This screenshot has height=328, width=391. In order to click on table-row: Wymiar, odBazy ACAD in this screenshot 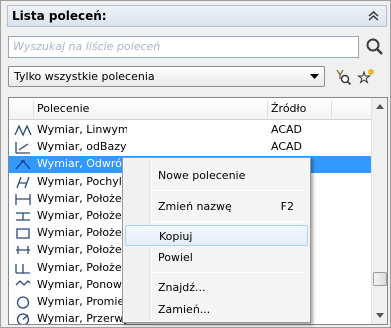, I will do `click(190, 147)`.